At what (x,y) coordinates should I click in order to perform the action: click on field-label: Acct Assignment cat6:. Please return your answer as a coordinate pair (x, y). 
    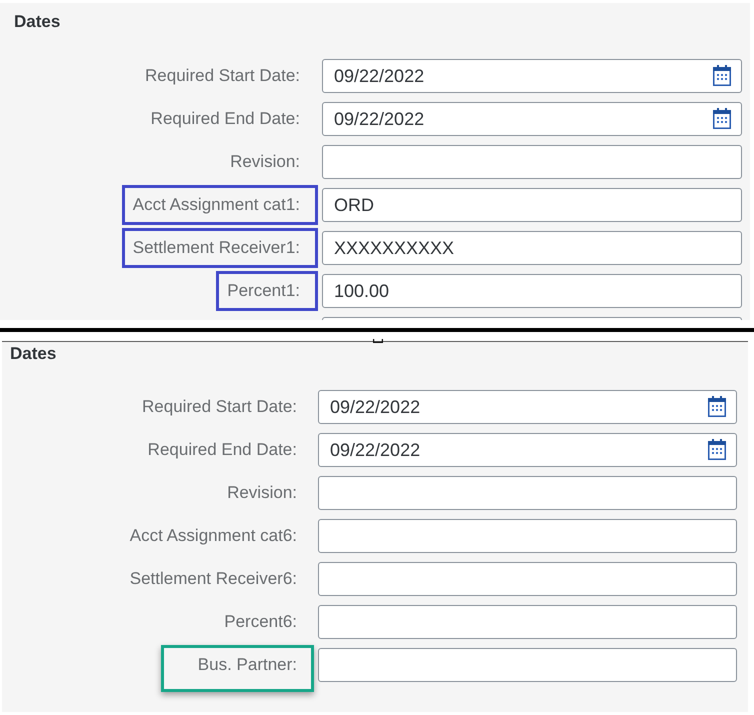
    Looking at the image, I should click on (213, 536).